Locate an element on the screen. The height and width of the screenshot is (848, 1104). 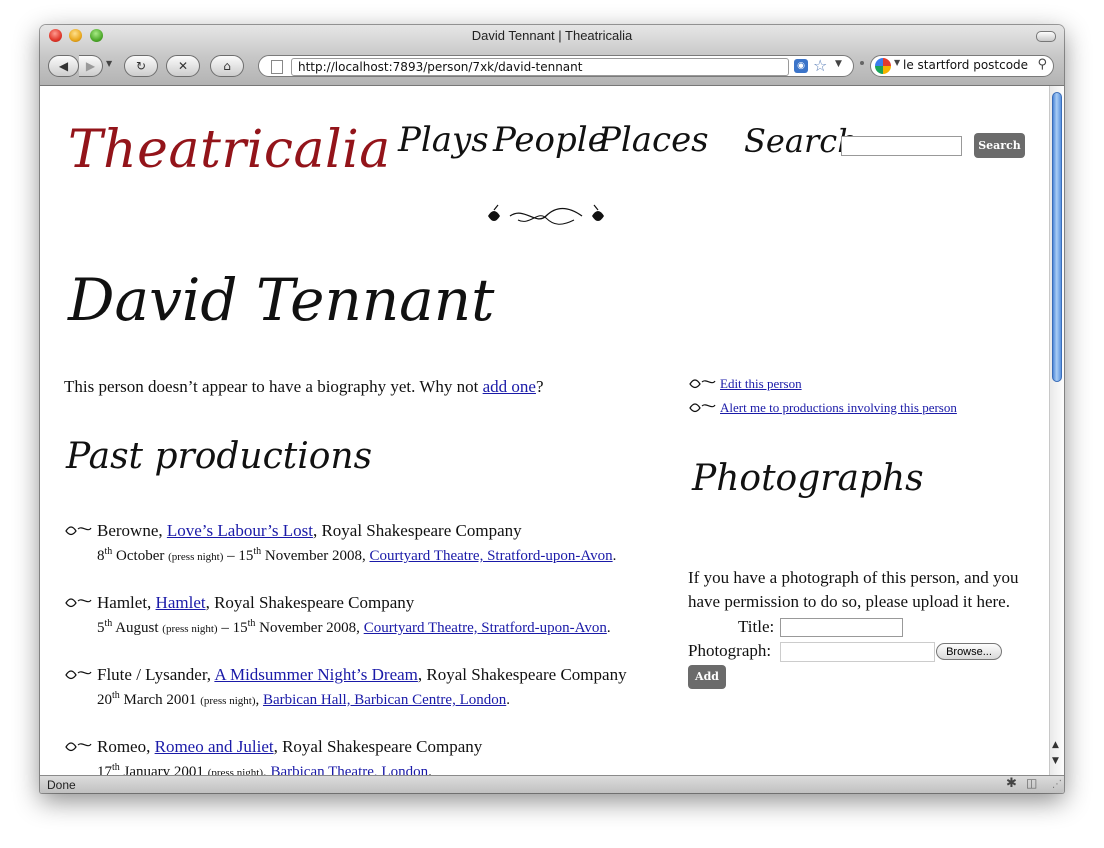
end-month: , is located at coordinates (259, 700).